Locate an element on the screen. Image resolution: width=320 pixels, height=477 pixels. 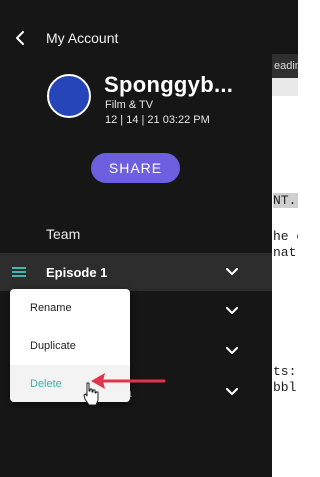
doc-text-line: nat is located at coordinates (285, 252).